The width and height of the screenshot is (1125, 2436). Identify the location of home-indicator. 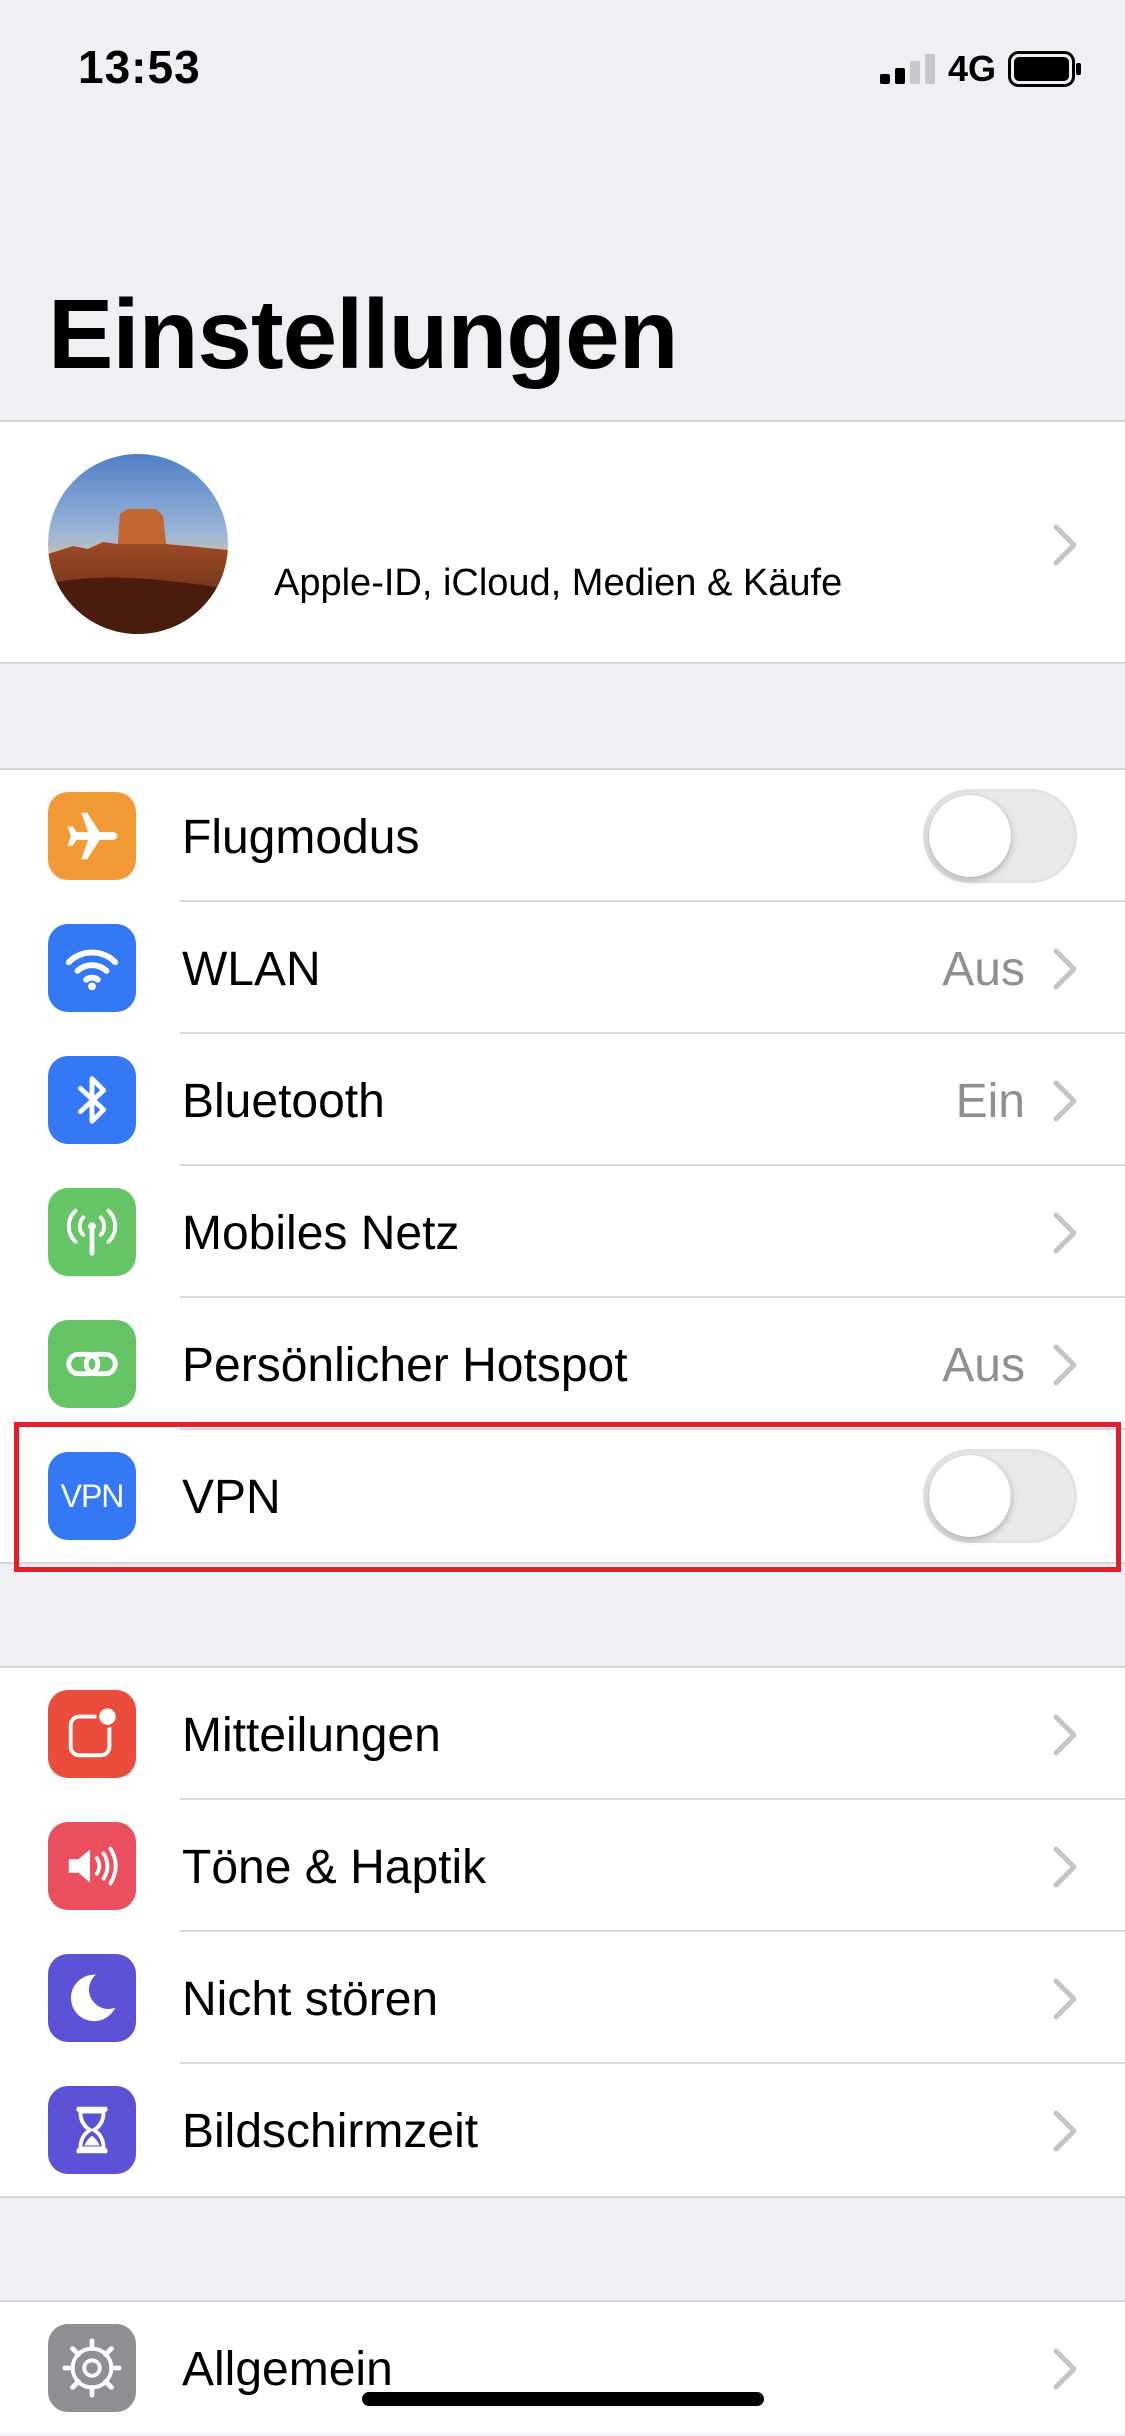
(563, 2399).